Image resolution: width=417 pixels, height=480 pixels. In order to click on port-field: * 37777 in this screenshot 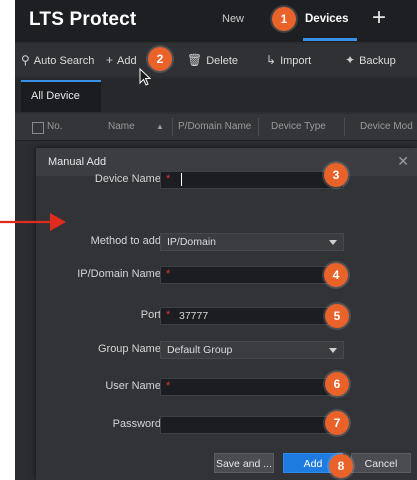, I will do `click(252, 316)`.